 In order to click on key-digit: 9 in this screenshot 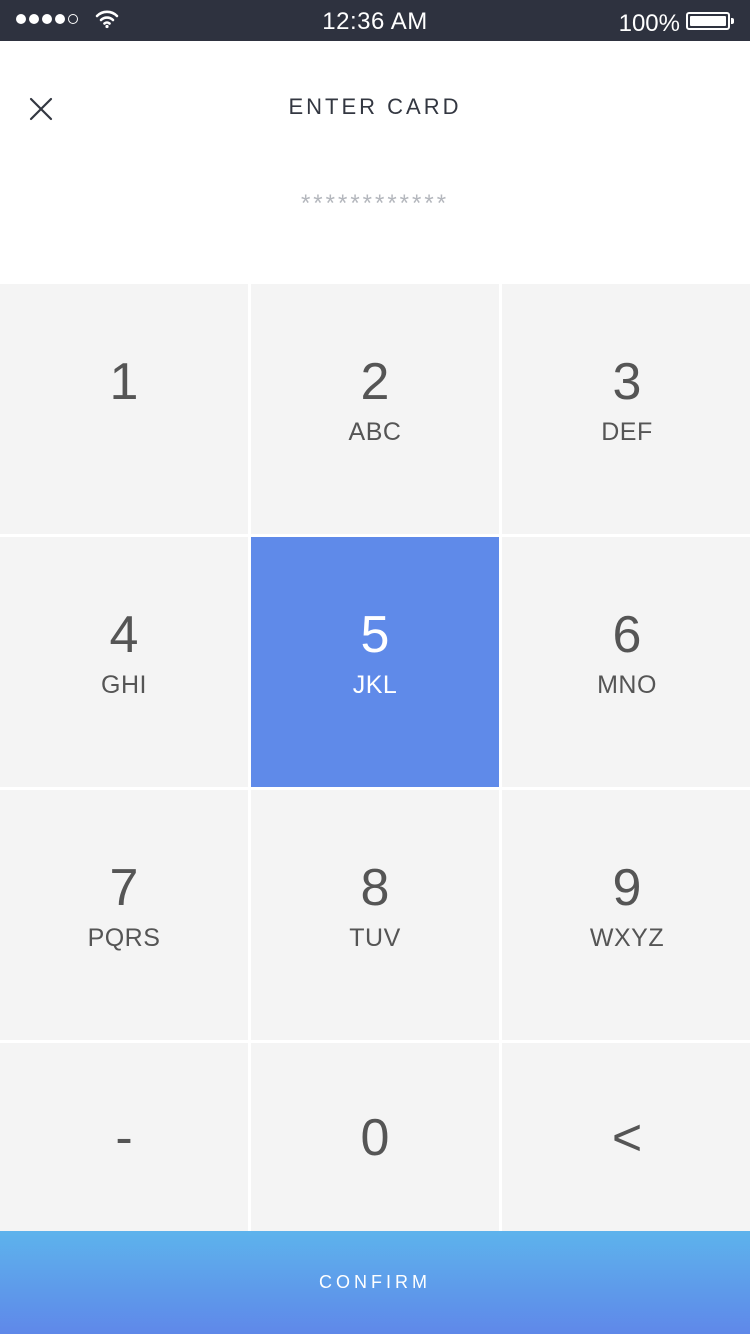, I will do `click(627, 888)`.